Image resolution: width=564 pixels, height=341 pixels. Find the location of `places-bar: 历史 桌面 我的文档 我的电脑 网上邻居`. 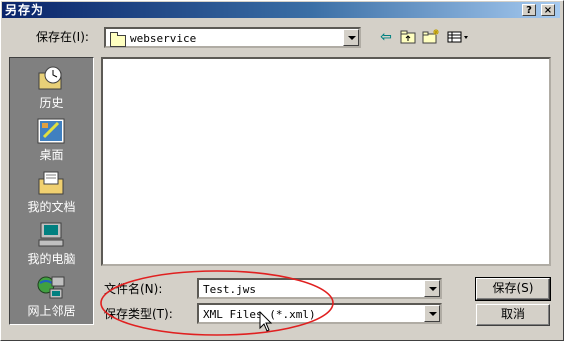

places-bar: 历史 桌面 我的文档 我的电脑 网上邻居 is located at coordinates (51, 191).